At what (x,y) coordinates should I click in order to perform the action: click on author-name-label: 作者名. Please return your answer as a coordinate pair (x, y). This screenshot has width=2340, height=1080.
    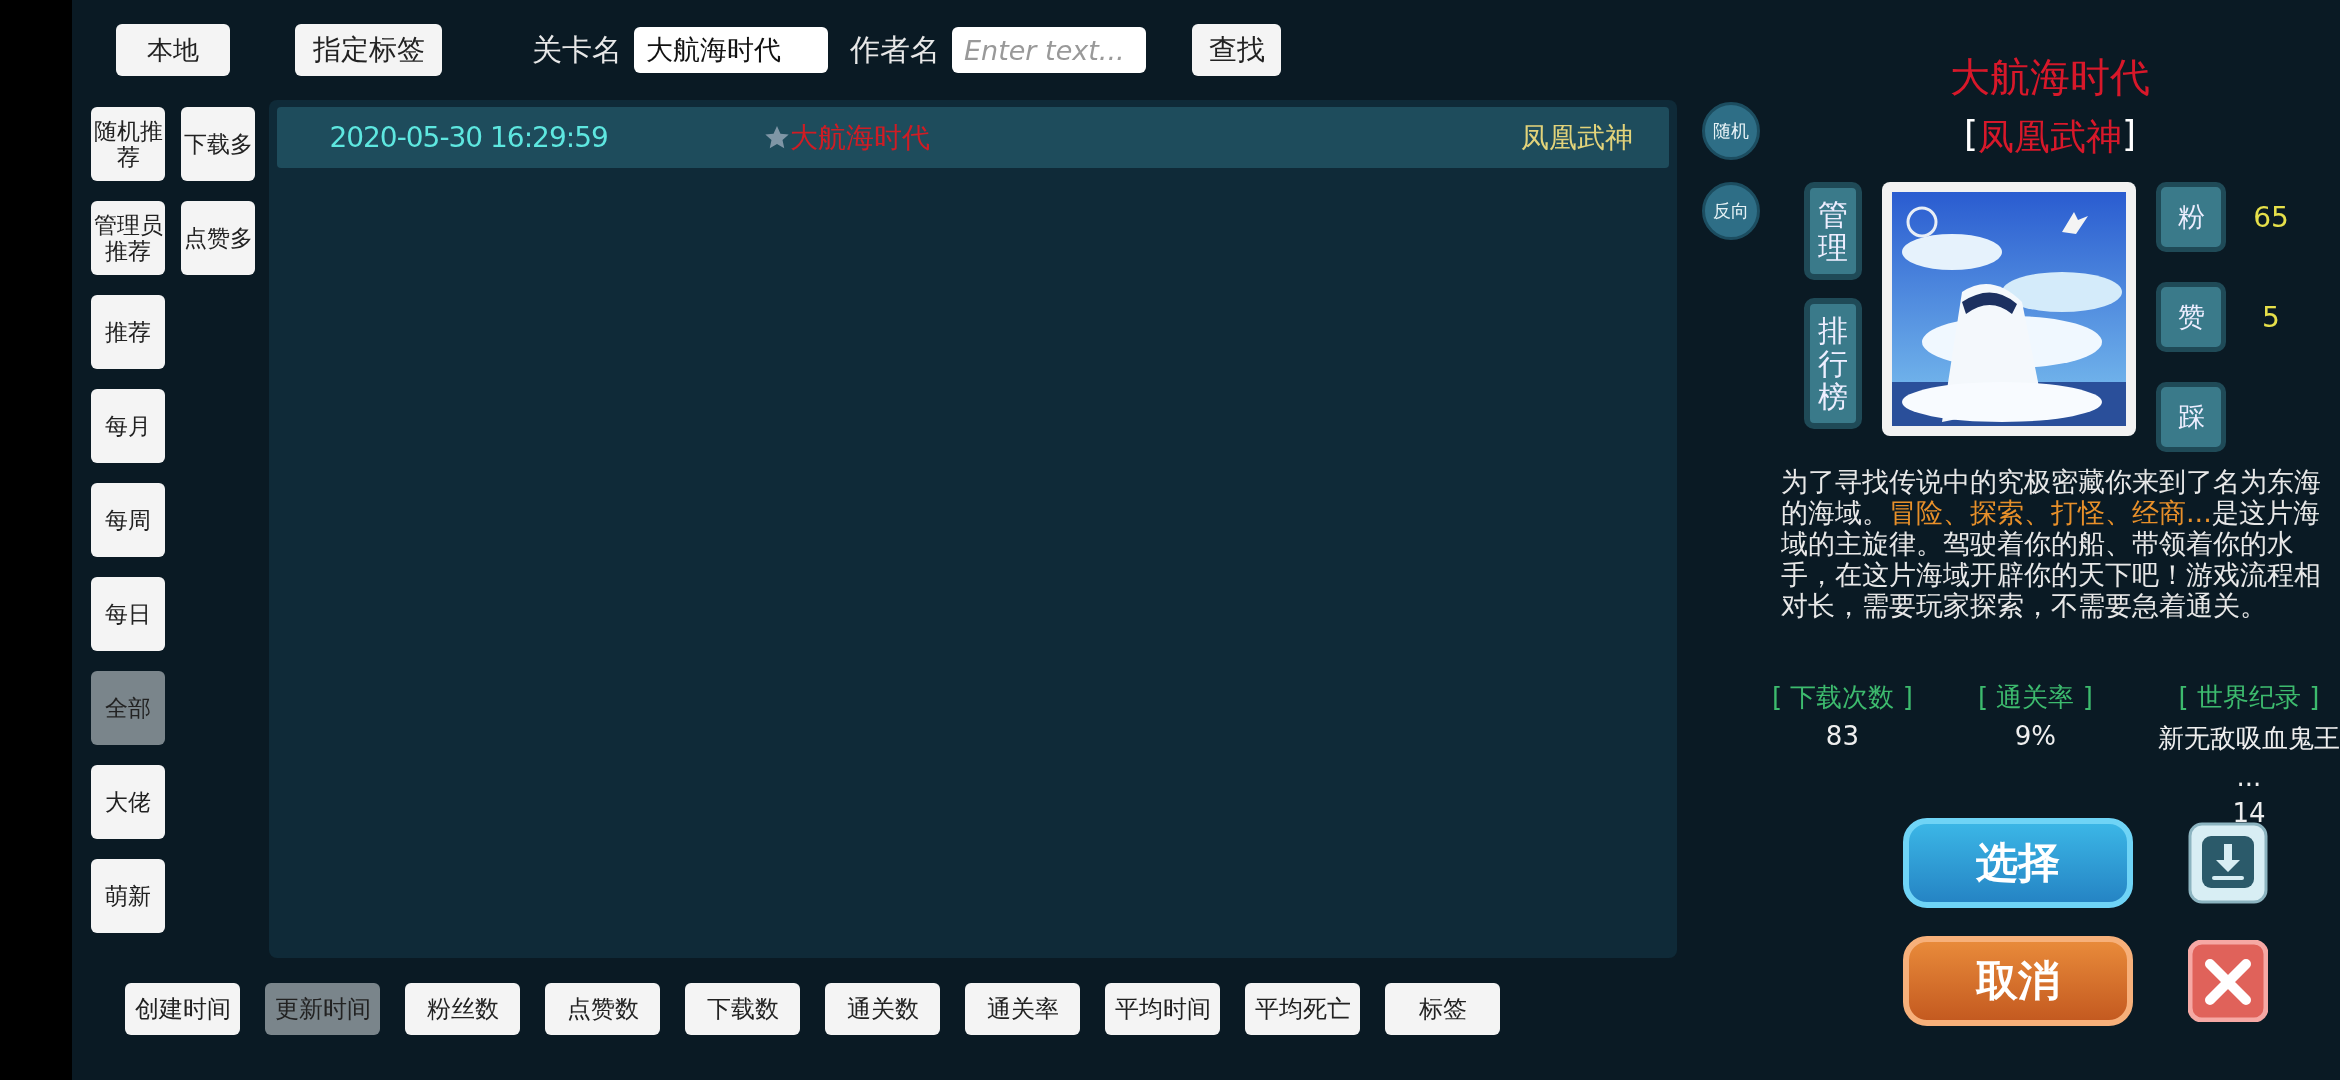
    Looking at the image, I should click on (895, 49).